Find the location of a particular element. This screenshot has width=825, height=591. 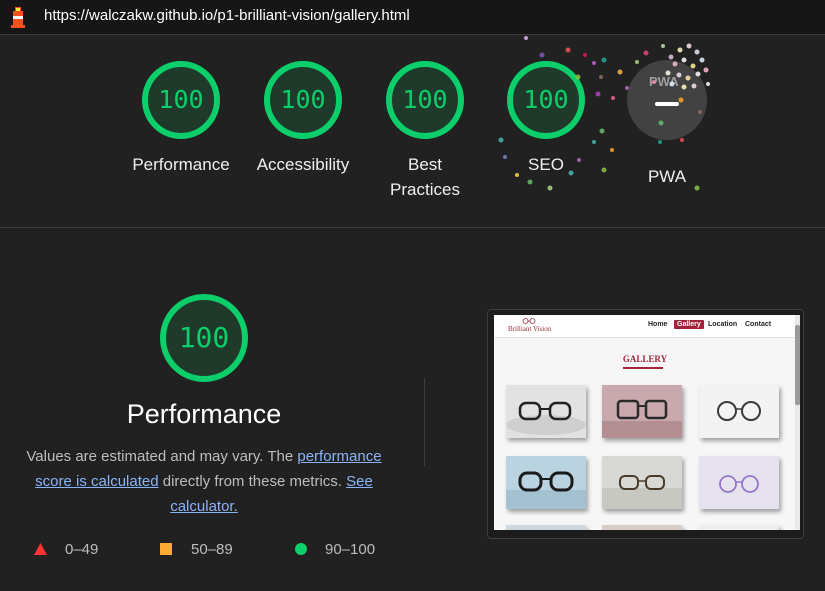

performance-score: 100 is located at coordinates (204, 337).